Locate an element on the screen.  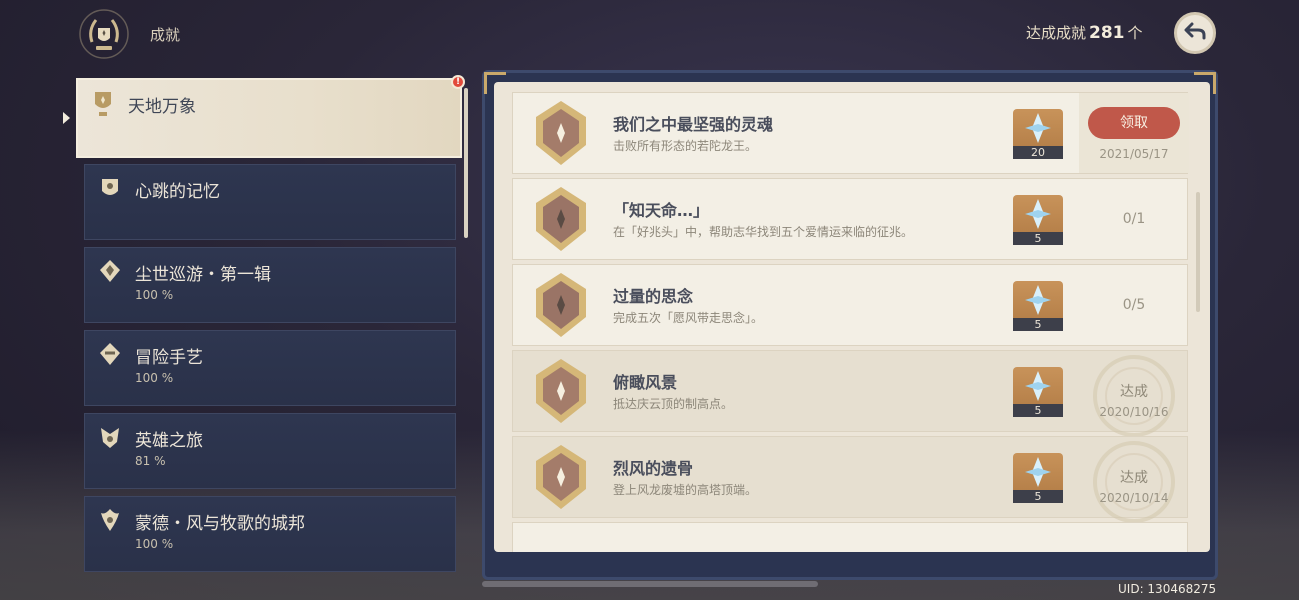
reward-item: 20 is located at coordinates (1038, 134).